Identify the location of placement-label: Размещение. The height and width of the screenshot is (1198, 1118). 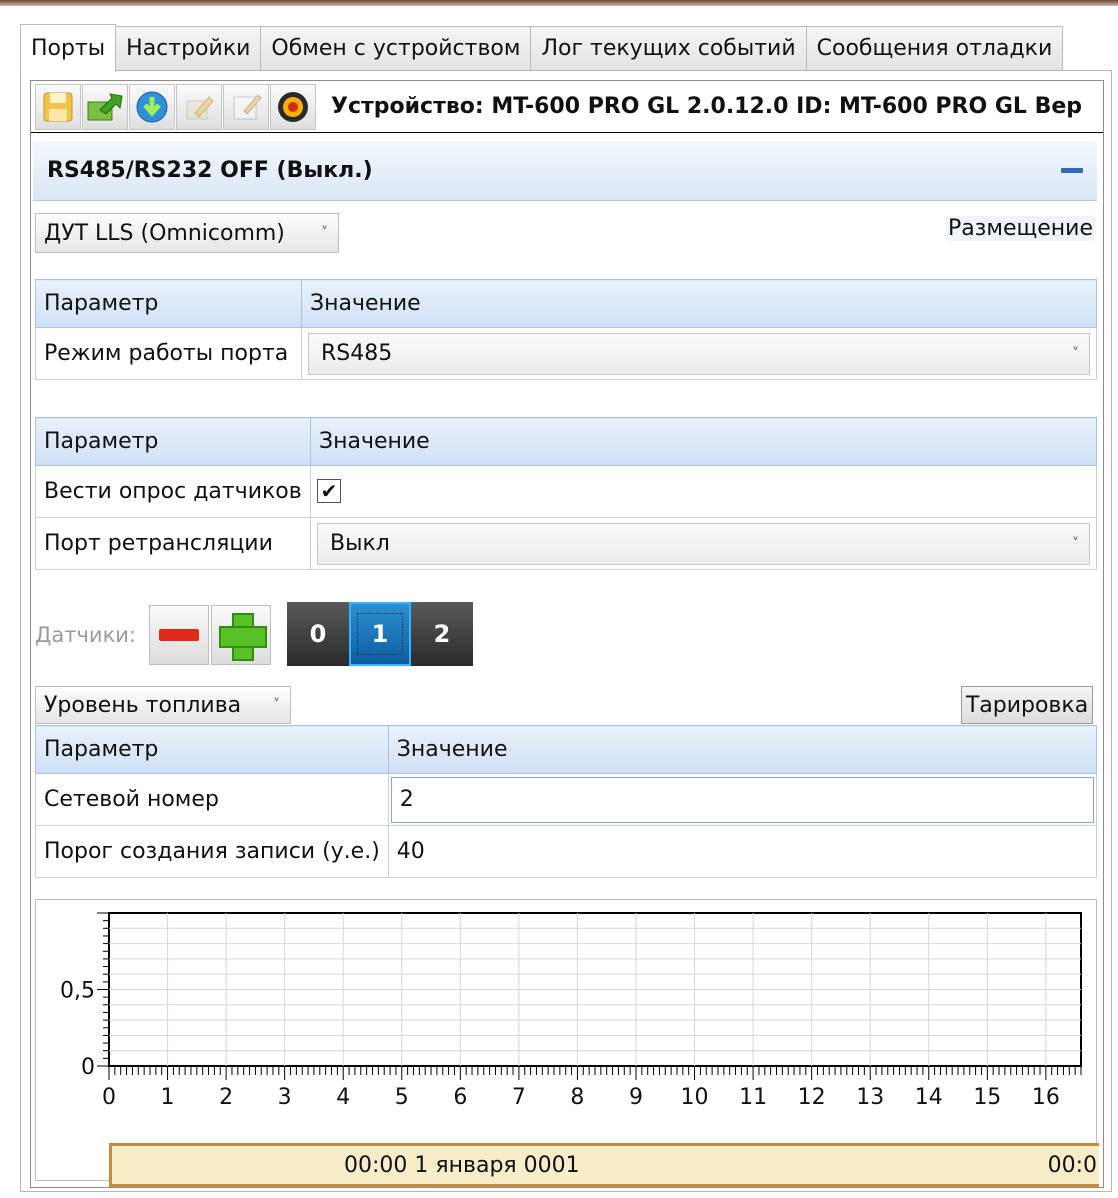
(1020, 228).